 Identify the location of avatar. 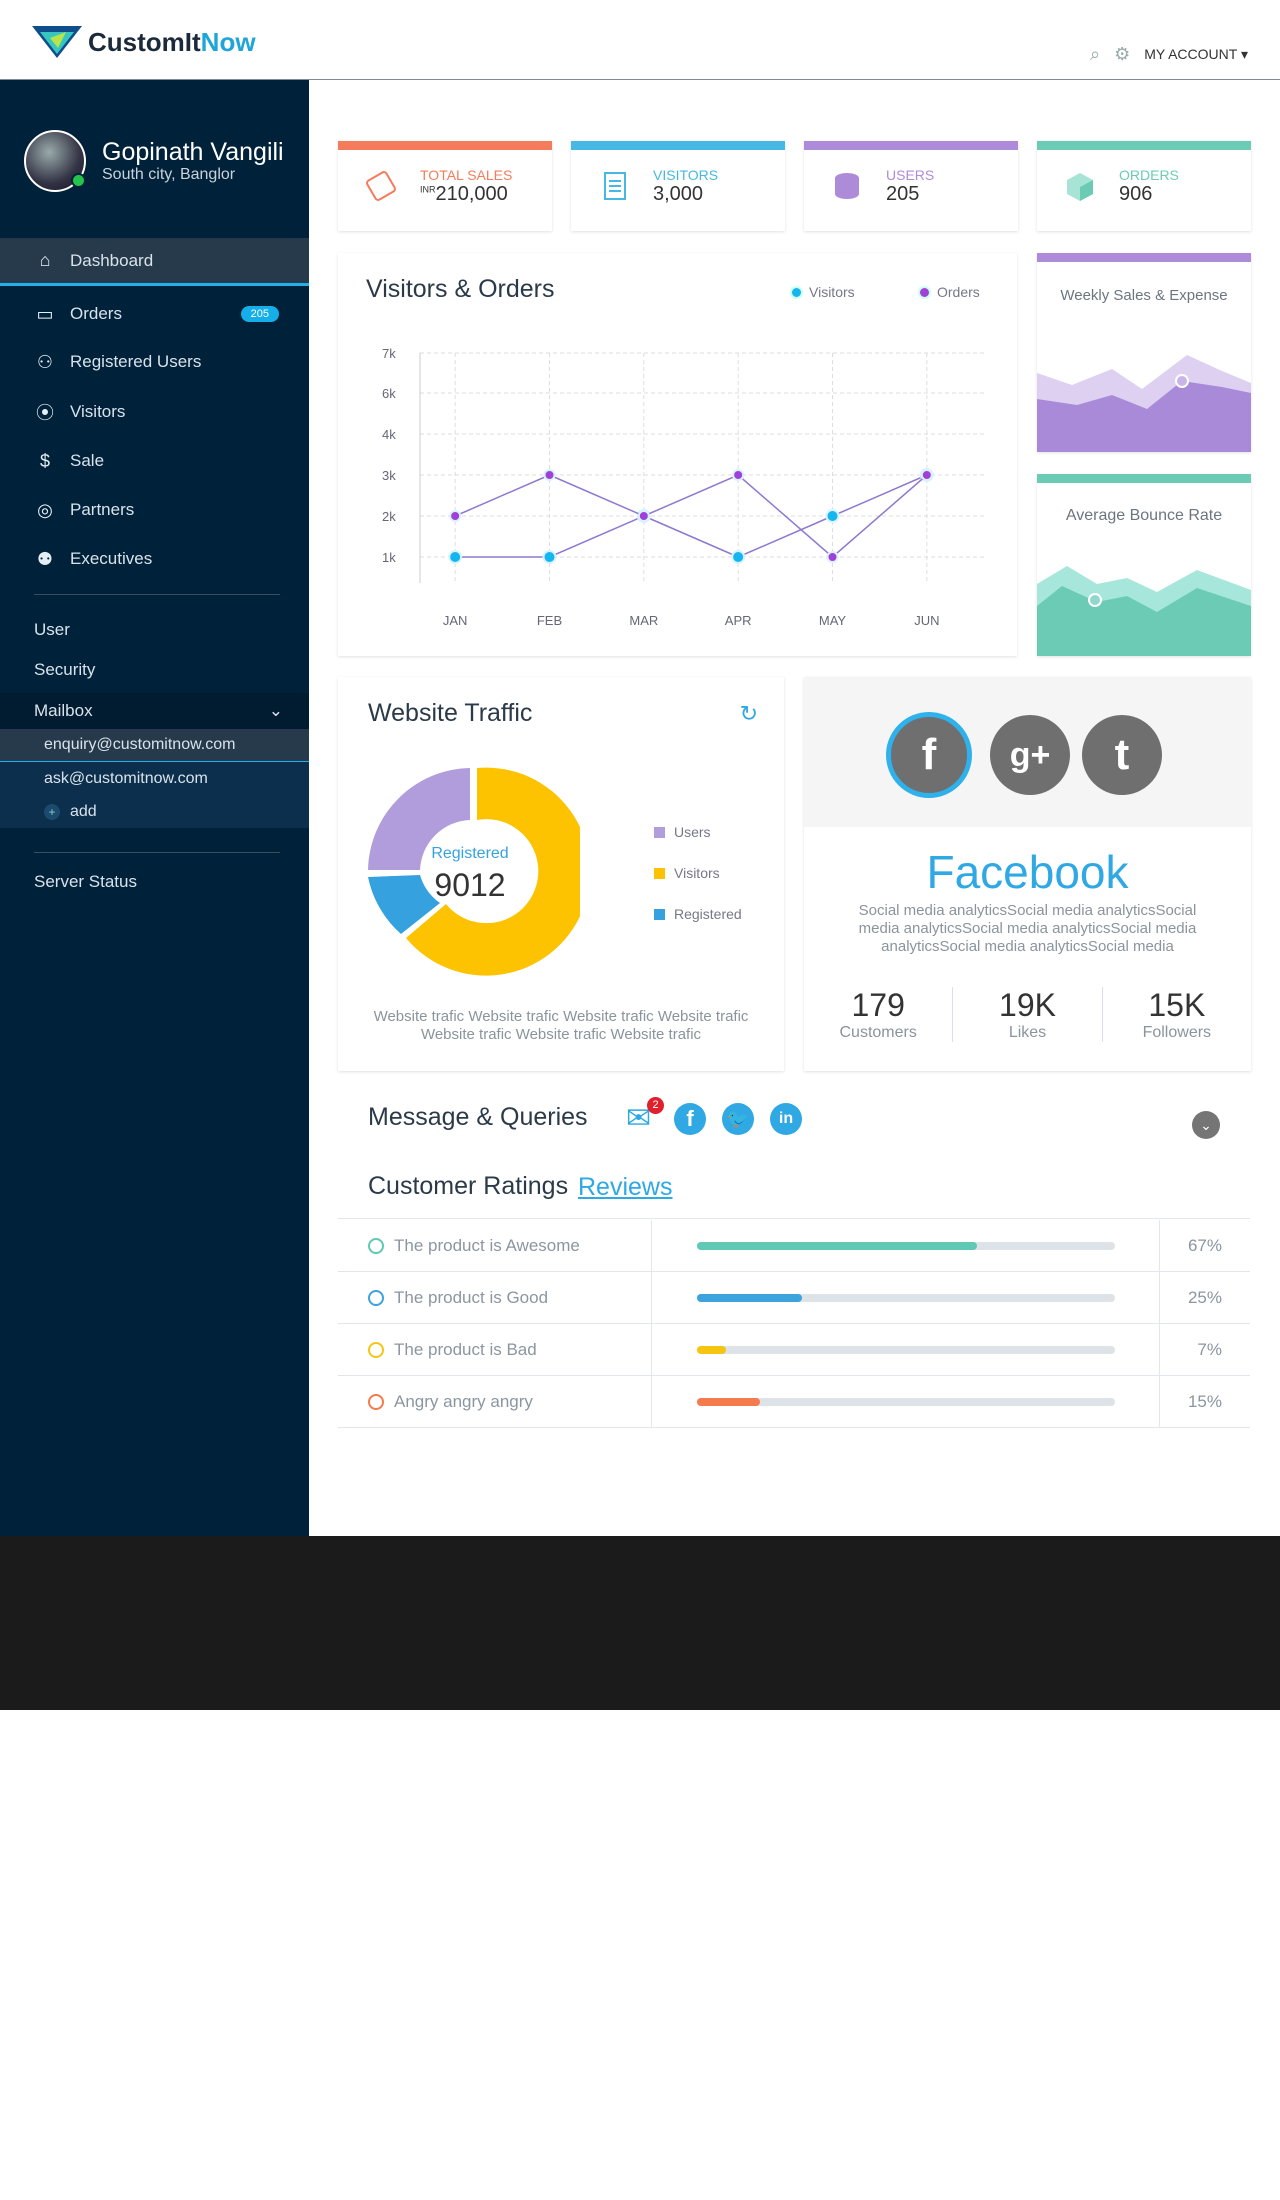
(55, 161).